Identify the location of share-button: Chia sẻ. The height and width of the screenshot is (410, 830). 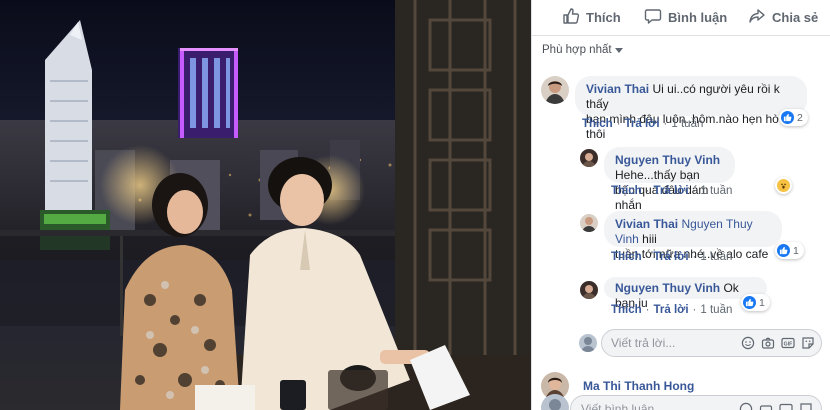
(783, 17).